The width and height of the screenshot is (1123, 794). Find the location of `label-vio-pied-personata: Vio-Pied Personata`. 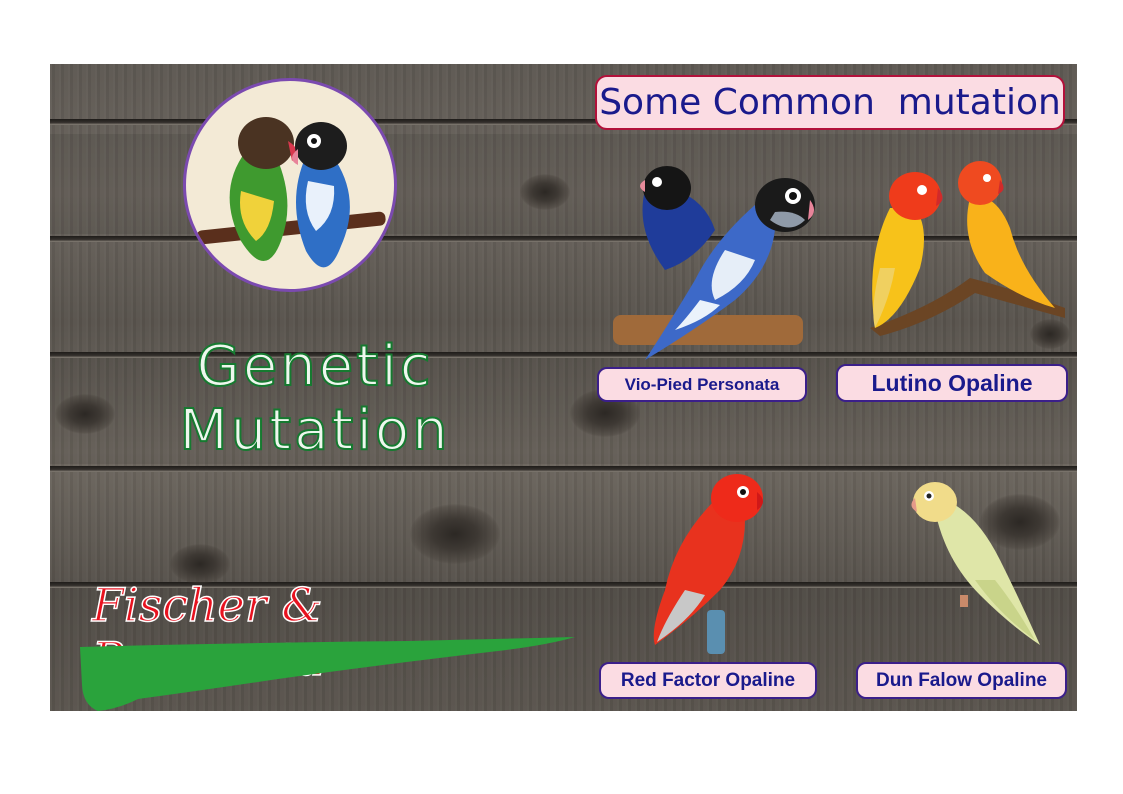

label-vio-pied-personata: Vio-Pied Personata is located at coordinates (702, 384).